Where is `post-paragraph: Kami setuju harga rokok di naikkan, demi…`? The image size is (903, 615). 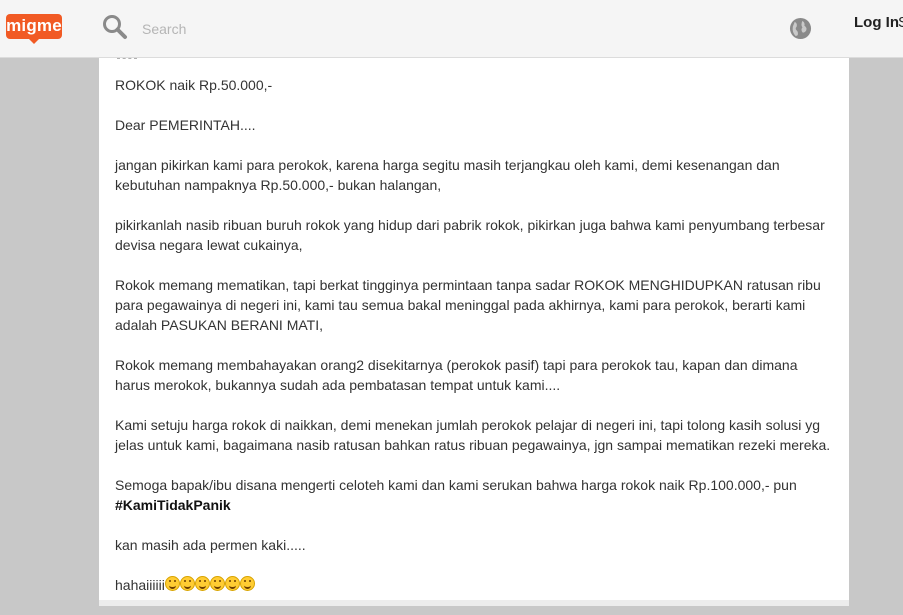 post-paragraph: Kami setuju harga rokok di naikkan, demi… is located at coordinates (473, 435).